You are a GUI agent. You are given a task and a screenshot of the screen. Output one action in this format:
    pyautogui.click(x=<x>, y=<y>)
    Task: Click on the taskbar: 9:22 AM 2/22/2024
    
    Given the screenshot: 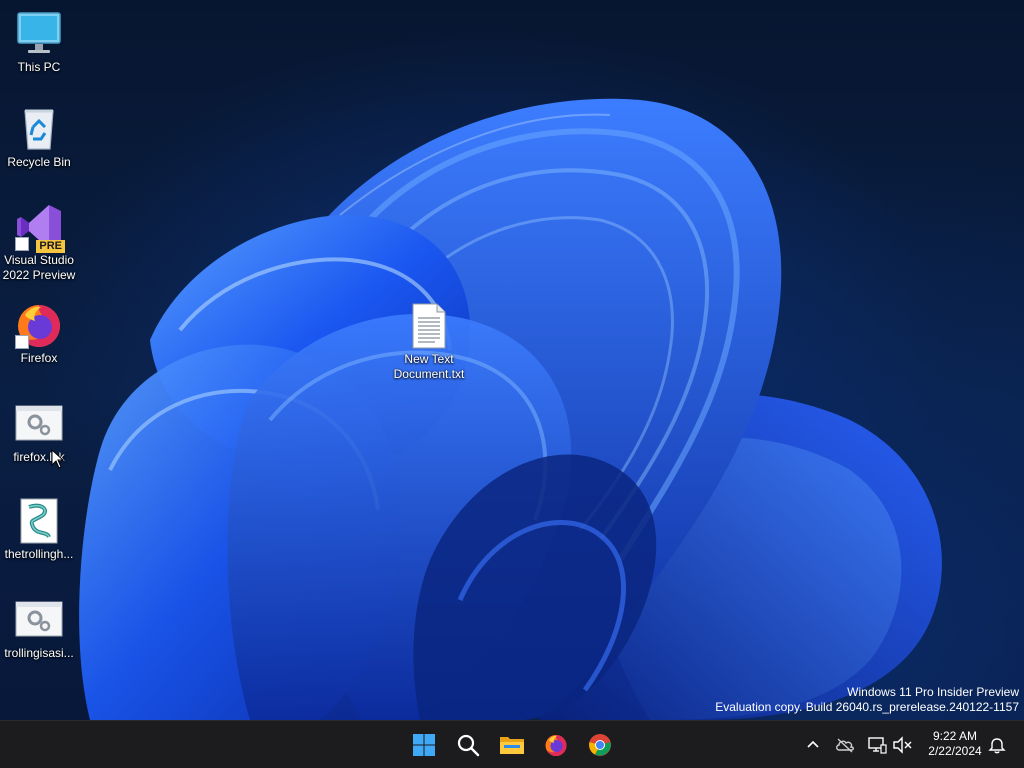 What is the action you would take?
    pyautogui.click(x=512, y=744)
    